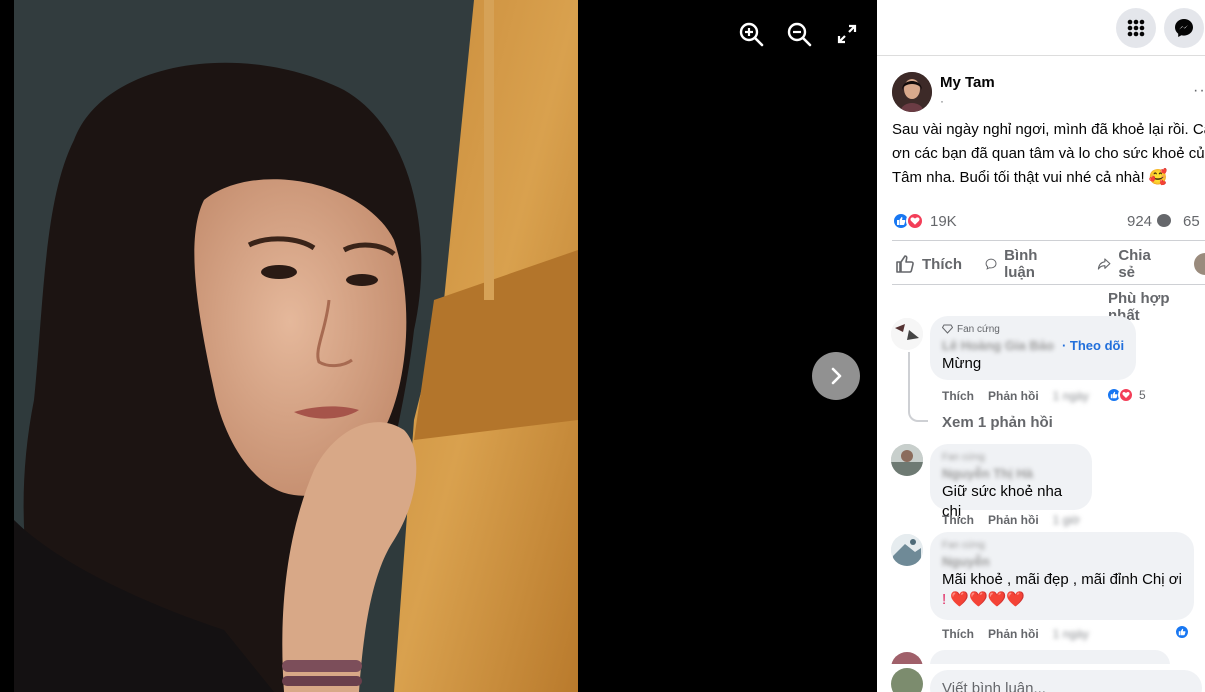  I want to click on comment-actions: Thích Phản hồi 1 giờ, so click(1011, 520).